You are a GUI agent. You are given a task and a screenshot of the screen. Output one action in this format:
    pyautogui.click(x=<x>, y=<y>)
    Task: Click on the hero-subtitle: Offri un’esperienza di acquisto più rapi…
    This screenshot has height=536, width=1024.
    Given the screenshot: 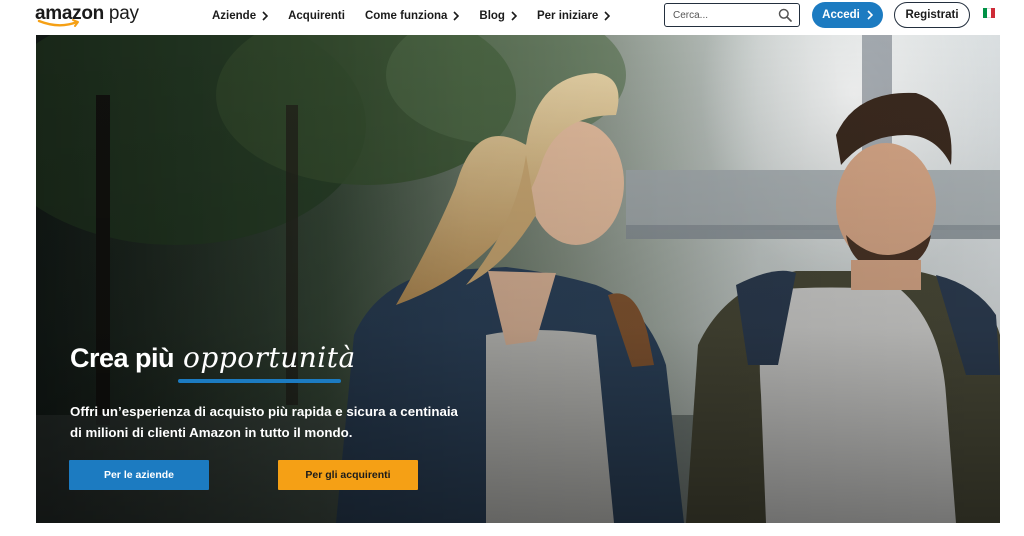 What is the action you would take?
    pyautogui.click(x=264, y=422)
    